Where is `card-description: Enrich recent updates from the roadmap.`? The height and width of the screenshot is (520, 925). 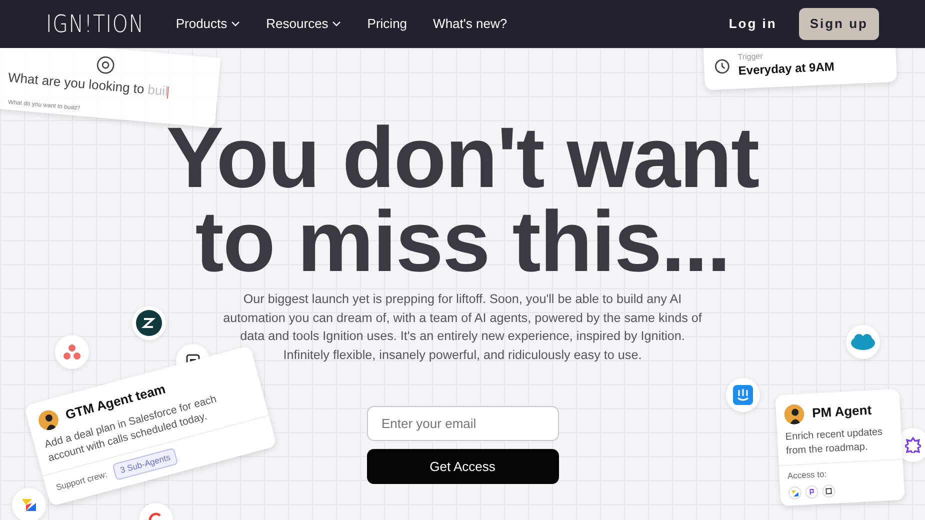
card-description: Enrich recent updates from the roadmap. is located at coordinates (839, 443).